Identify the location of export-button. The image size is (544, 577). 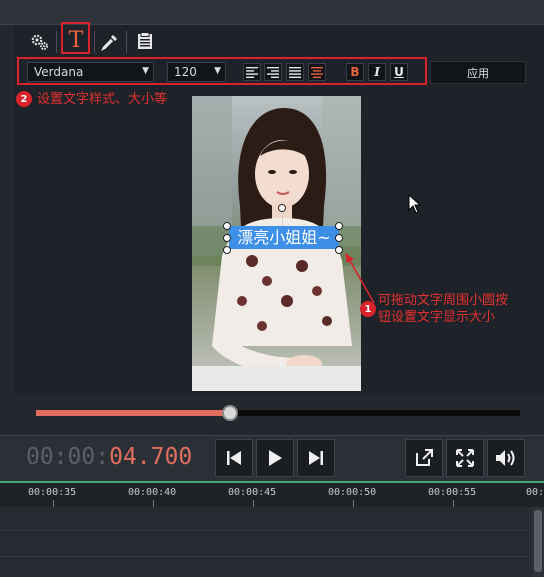
(424, 458).